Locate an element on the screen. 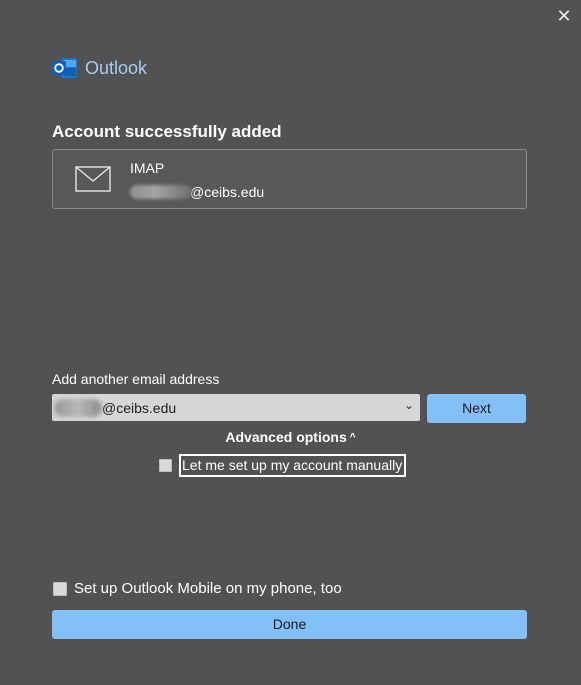 The width and height of the screenshot is (581, 685). next-button: Next is located at coordinates (476, 408).